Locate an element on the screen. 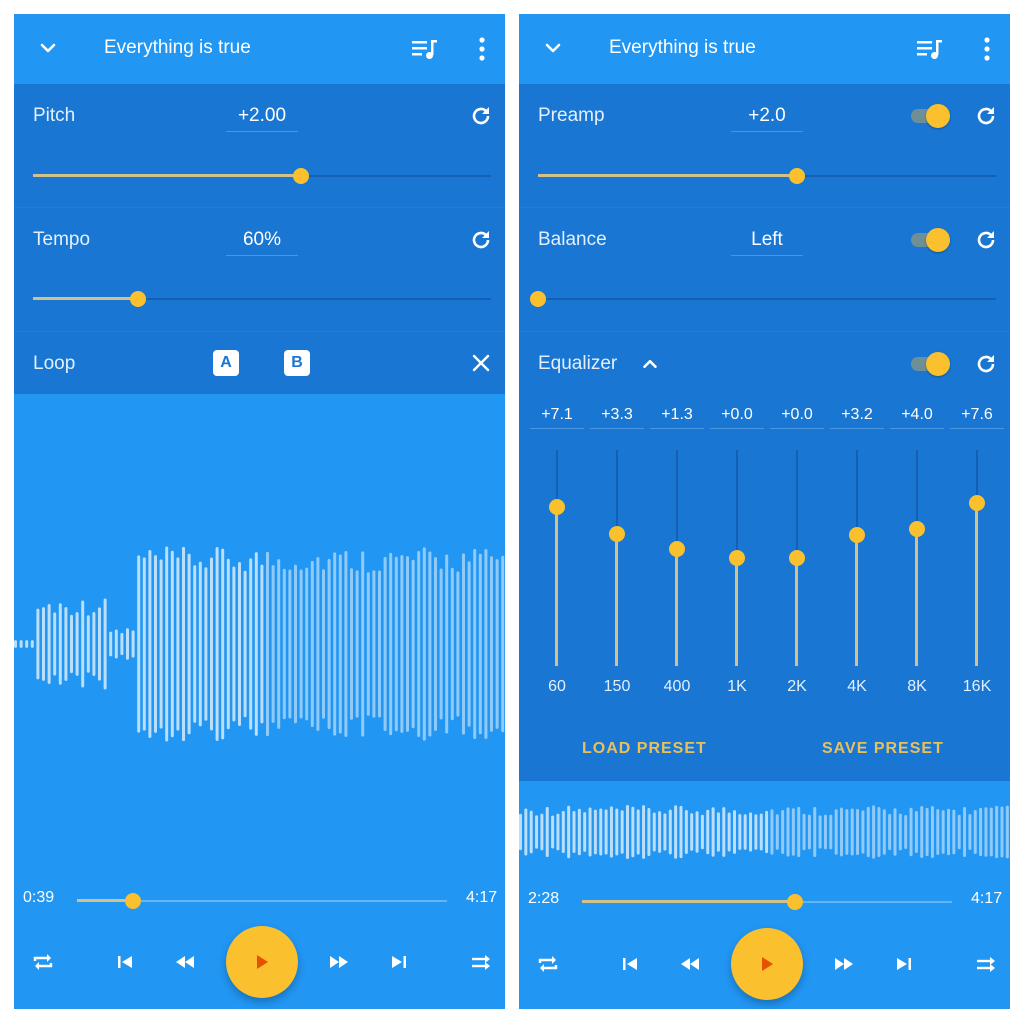 Image resolution: width=1024 pixels, height=1024 pixels. load-preset-button: LOAD PRESET is located at coordinates (644, 749).